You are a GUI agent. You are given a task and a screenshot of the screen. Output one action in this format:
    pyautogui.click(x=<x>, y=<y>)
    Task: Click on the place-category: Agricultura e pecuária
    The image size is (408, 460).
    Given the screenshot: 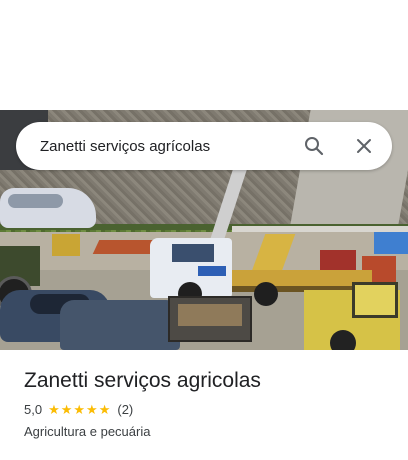 What is the action you would take?
    pyautogui.click(x=87, y=431)
    